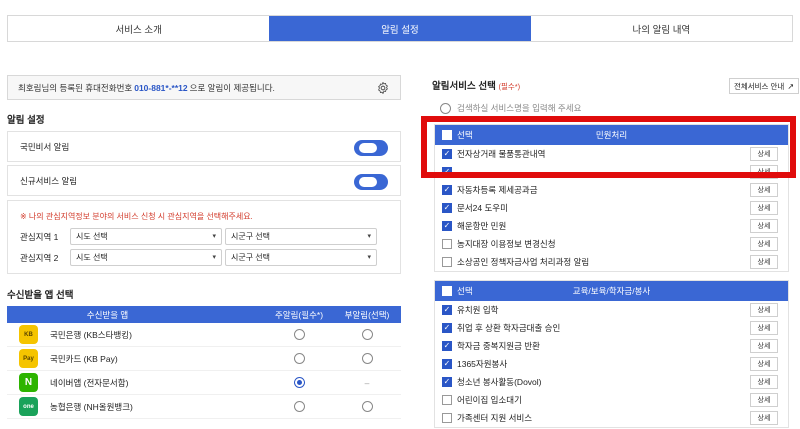 The width and height of the screenshot is (800, 429). What do you see at coordinates (139, 28) in the screenshot?
I see `tab-service-intro: 서비스 소개` at bounding box center [139, 28].